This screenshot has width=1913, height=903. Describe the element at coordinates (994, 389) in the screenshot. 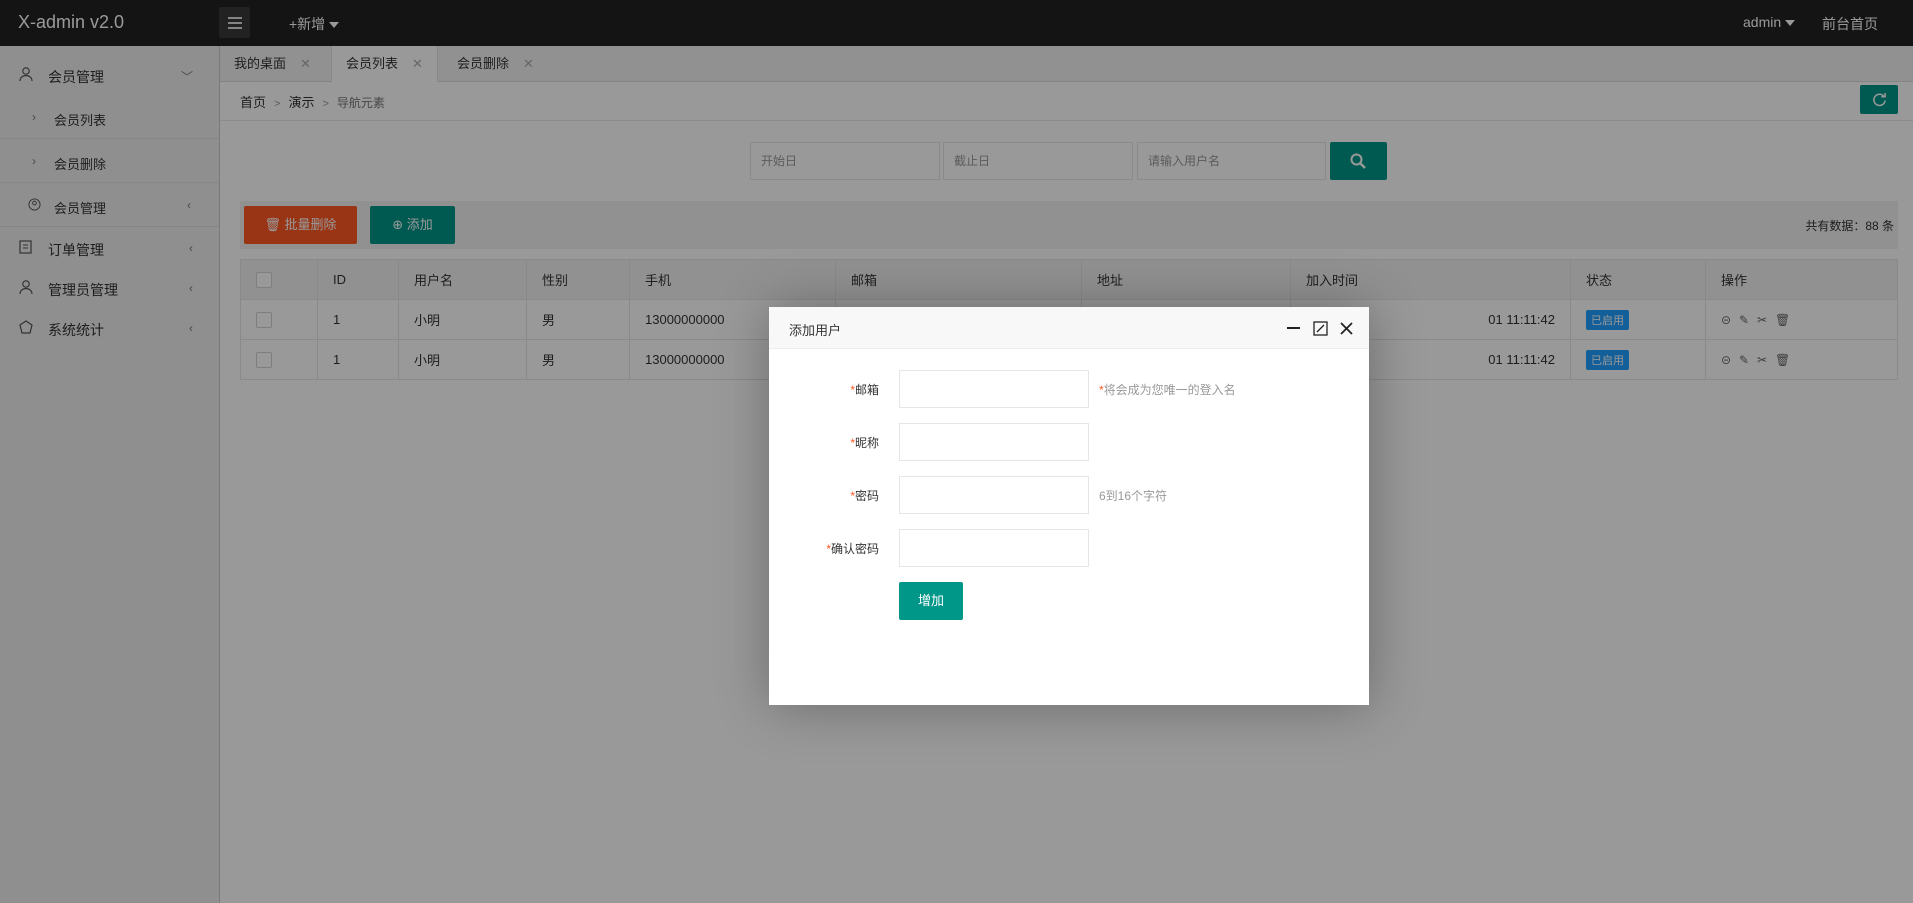

I see `email-field` at that location.